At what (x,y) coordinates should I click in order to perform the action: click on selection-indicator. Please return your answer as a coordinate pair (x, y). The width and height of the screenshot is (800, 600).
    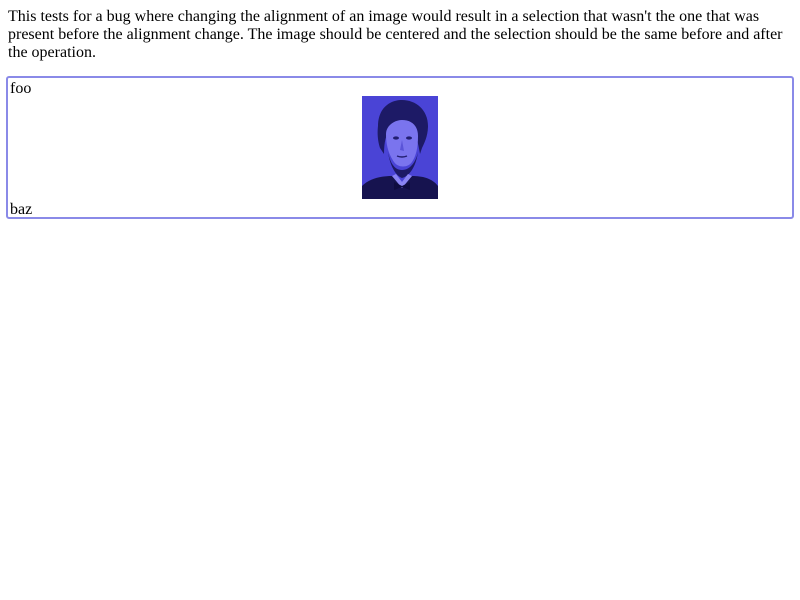
    Looking at the image, I should click on (21, 218).